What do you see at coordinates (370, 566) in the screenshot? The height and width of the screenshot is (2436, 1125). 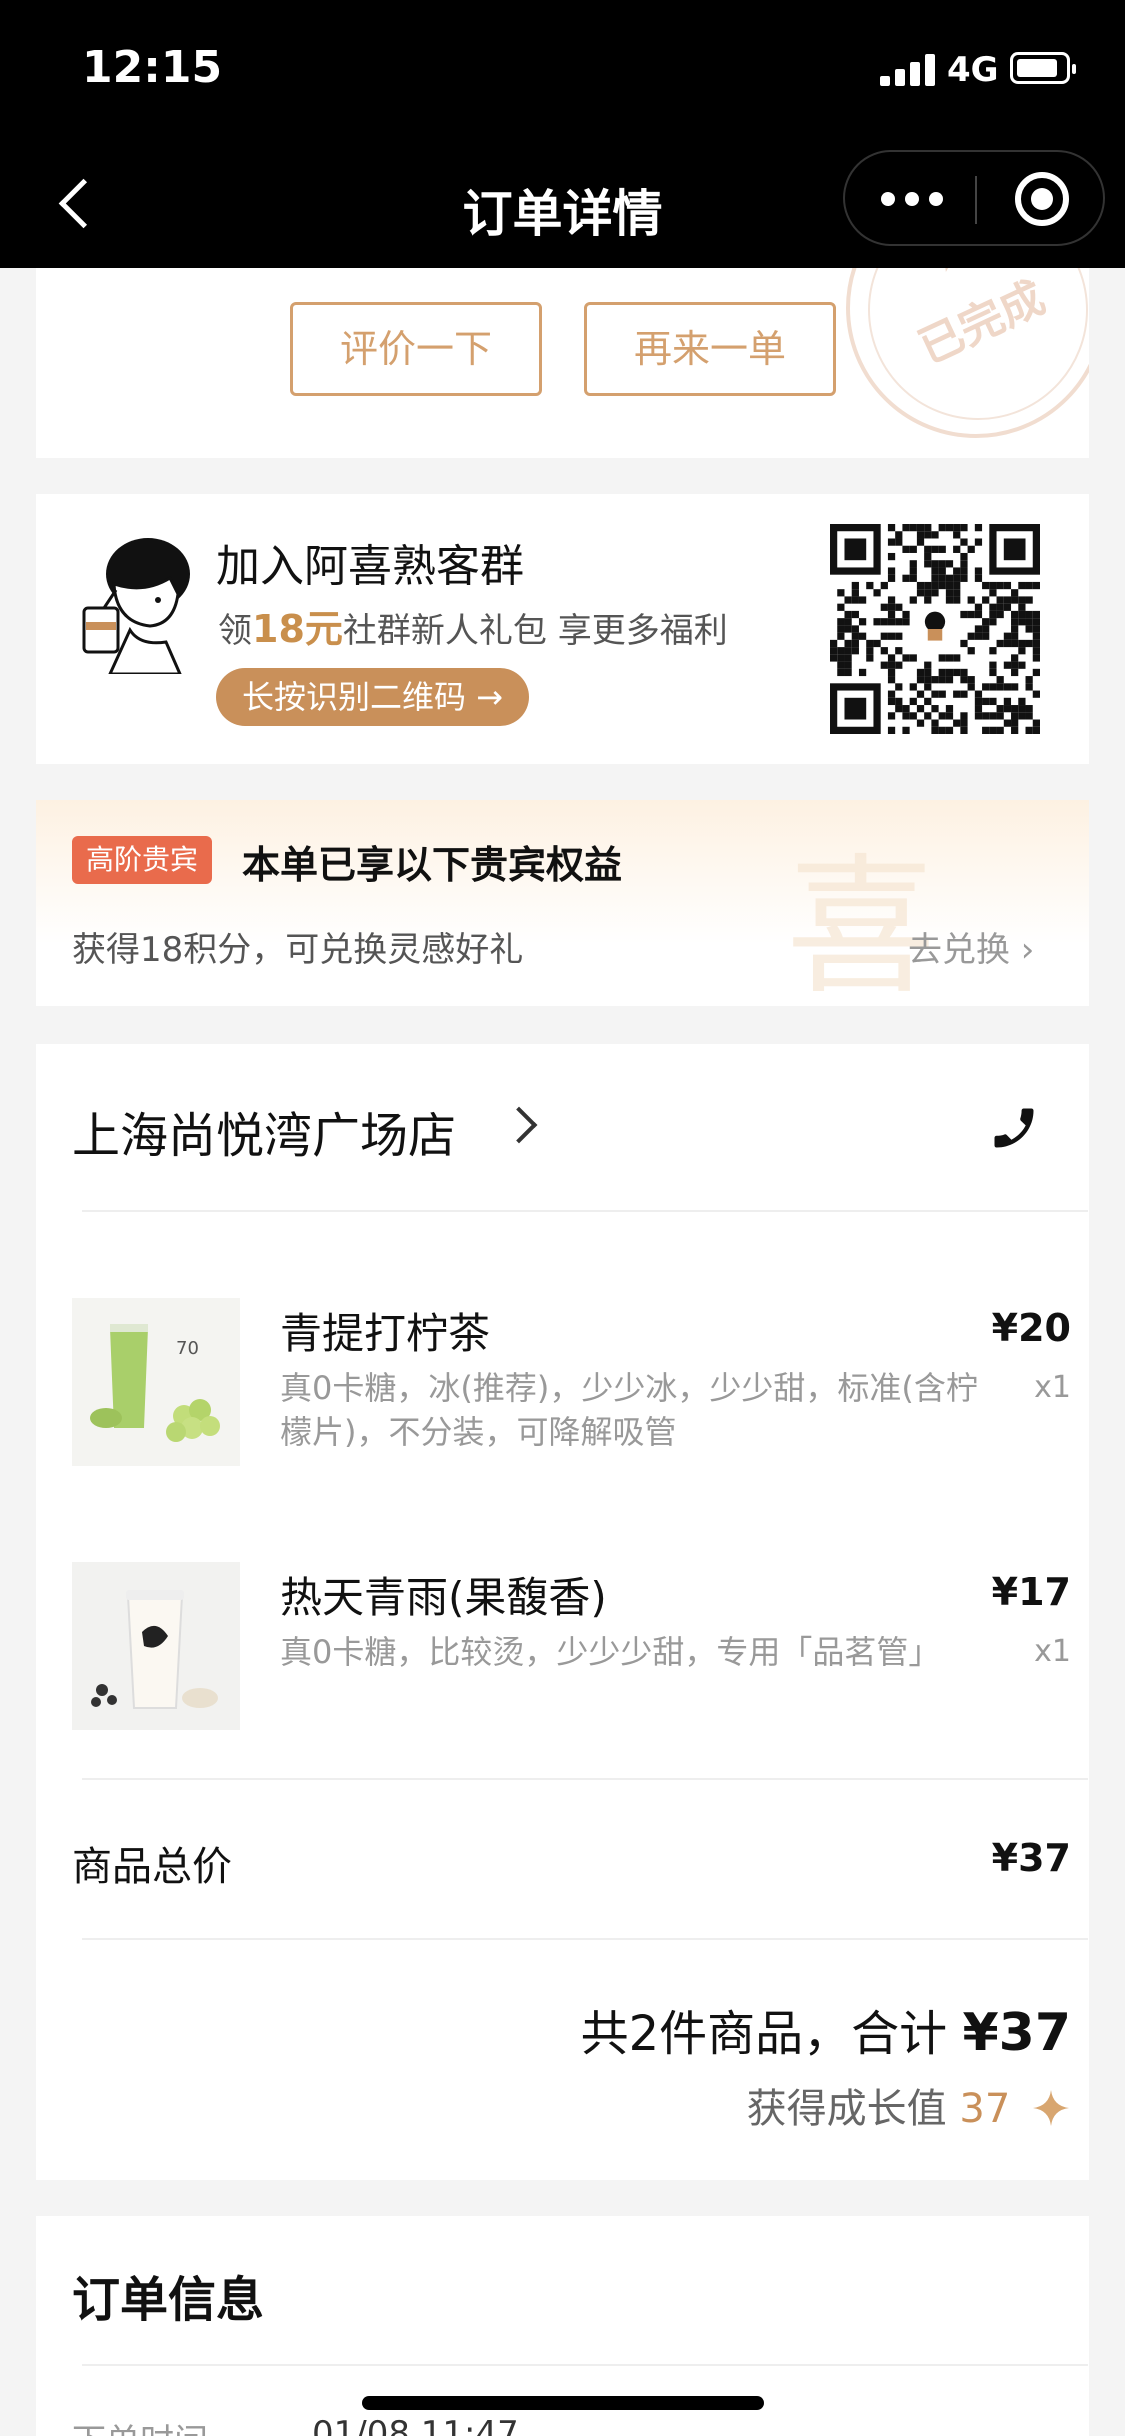 I see `join-group-title: 加入阿喜熟客群` at bounding box center [370, 566].